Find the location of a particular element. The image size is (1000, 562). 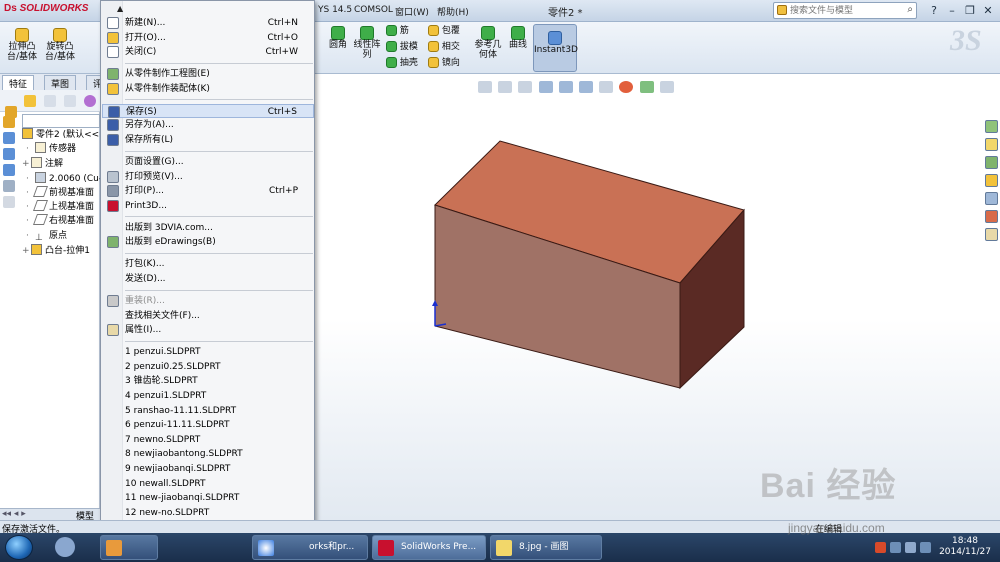

system-clock: 18:48 2014/11/27 is located at coordinates (965, 547).